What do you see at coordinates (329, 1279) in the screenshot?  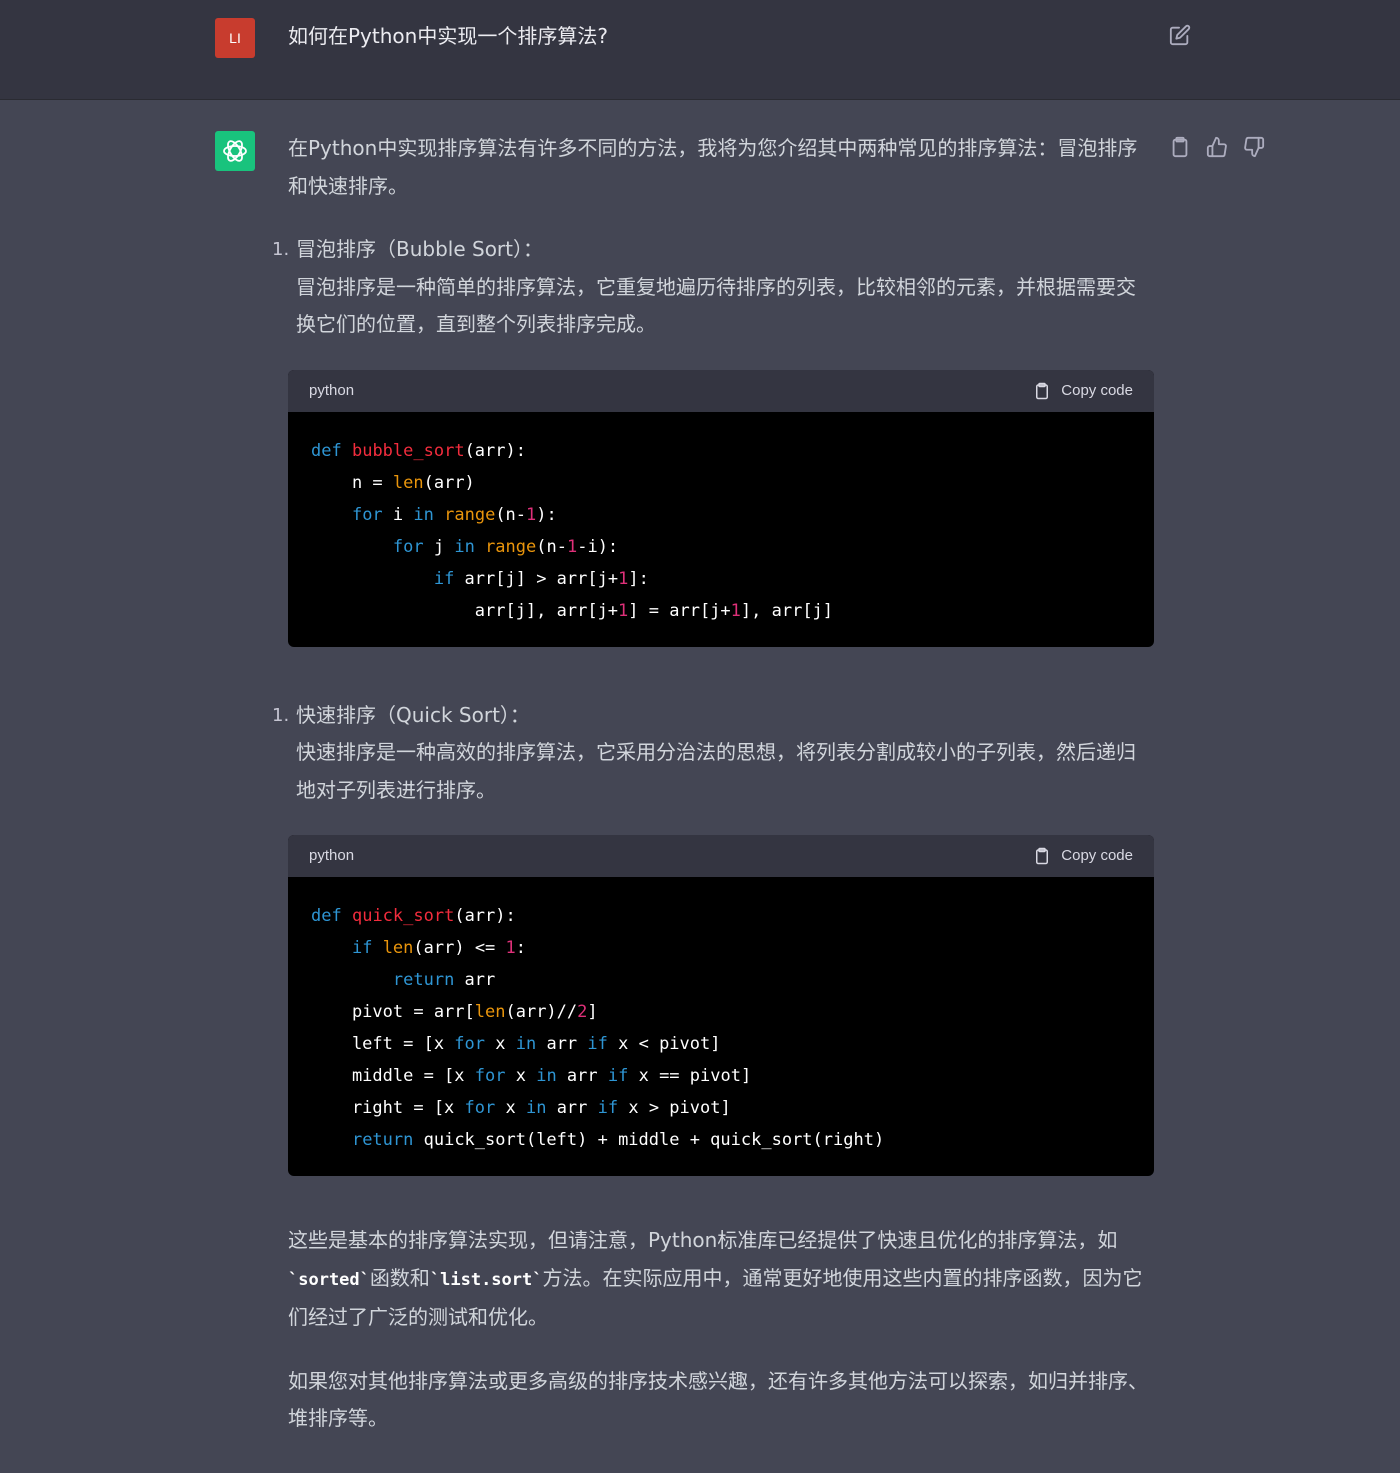 I see `inline-code-sorted: `sorted`` at bounding box center [329, 1279].